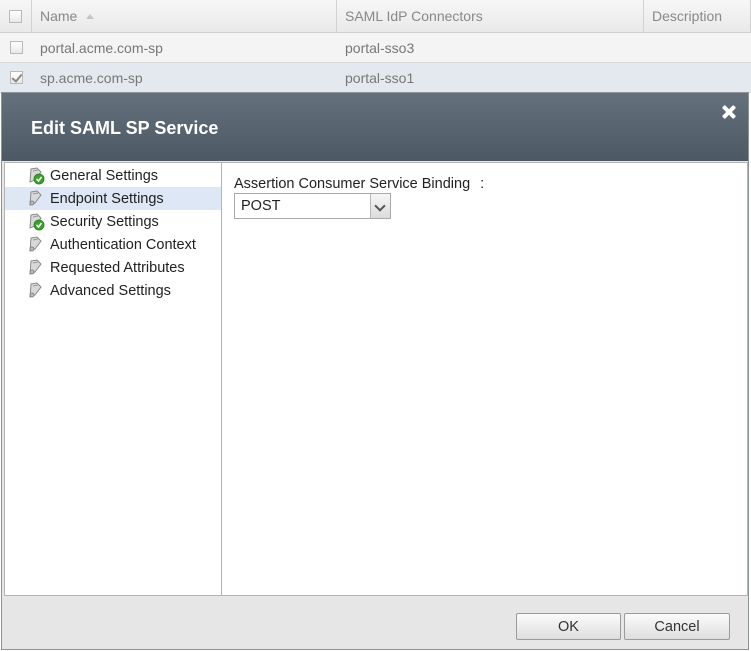 This screenshot has height=651, width=751. Describe the element at coordinates (261, 206) in the screenshot. I see `acs-binding-value: POST` at that location.